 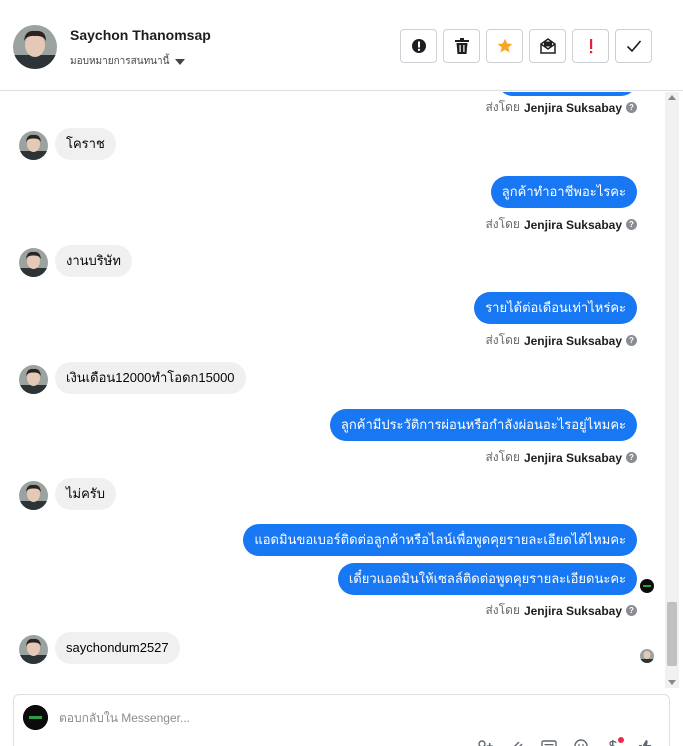 I want to click on delete-button, so click(x=461, y=46).